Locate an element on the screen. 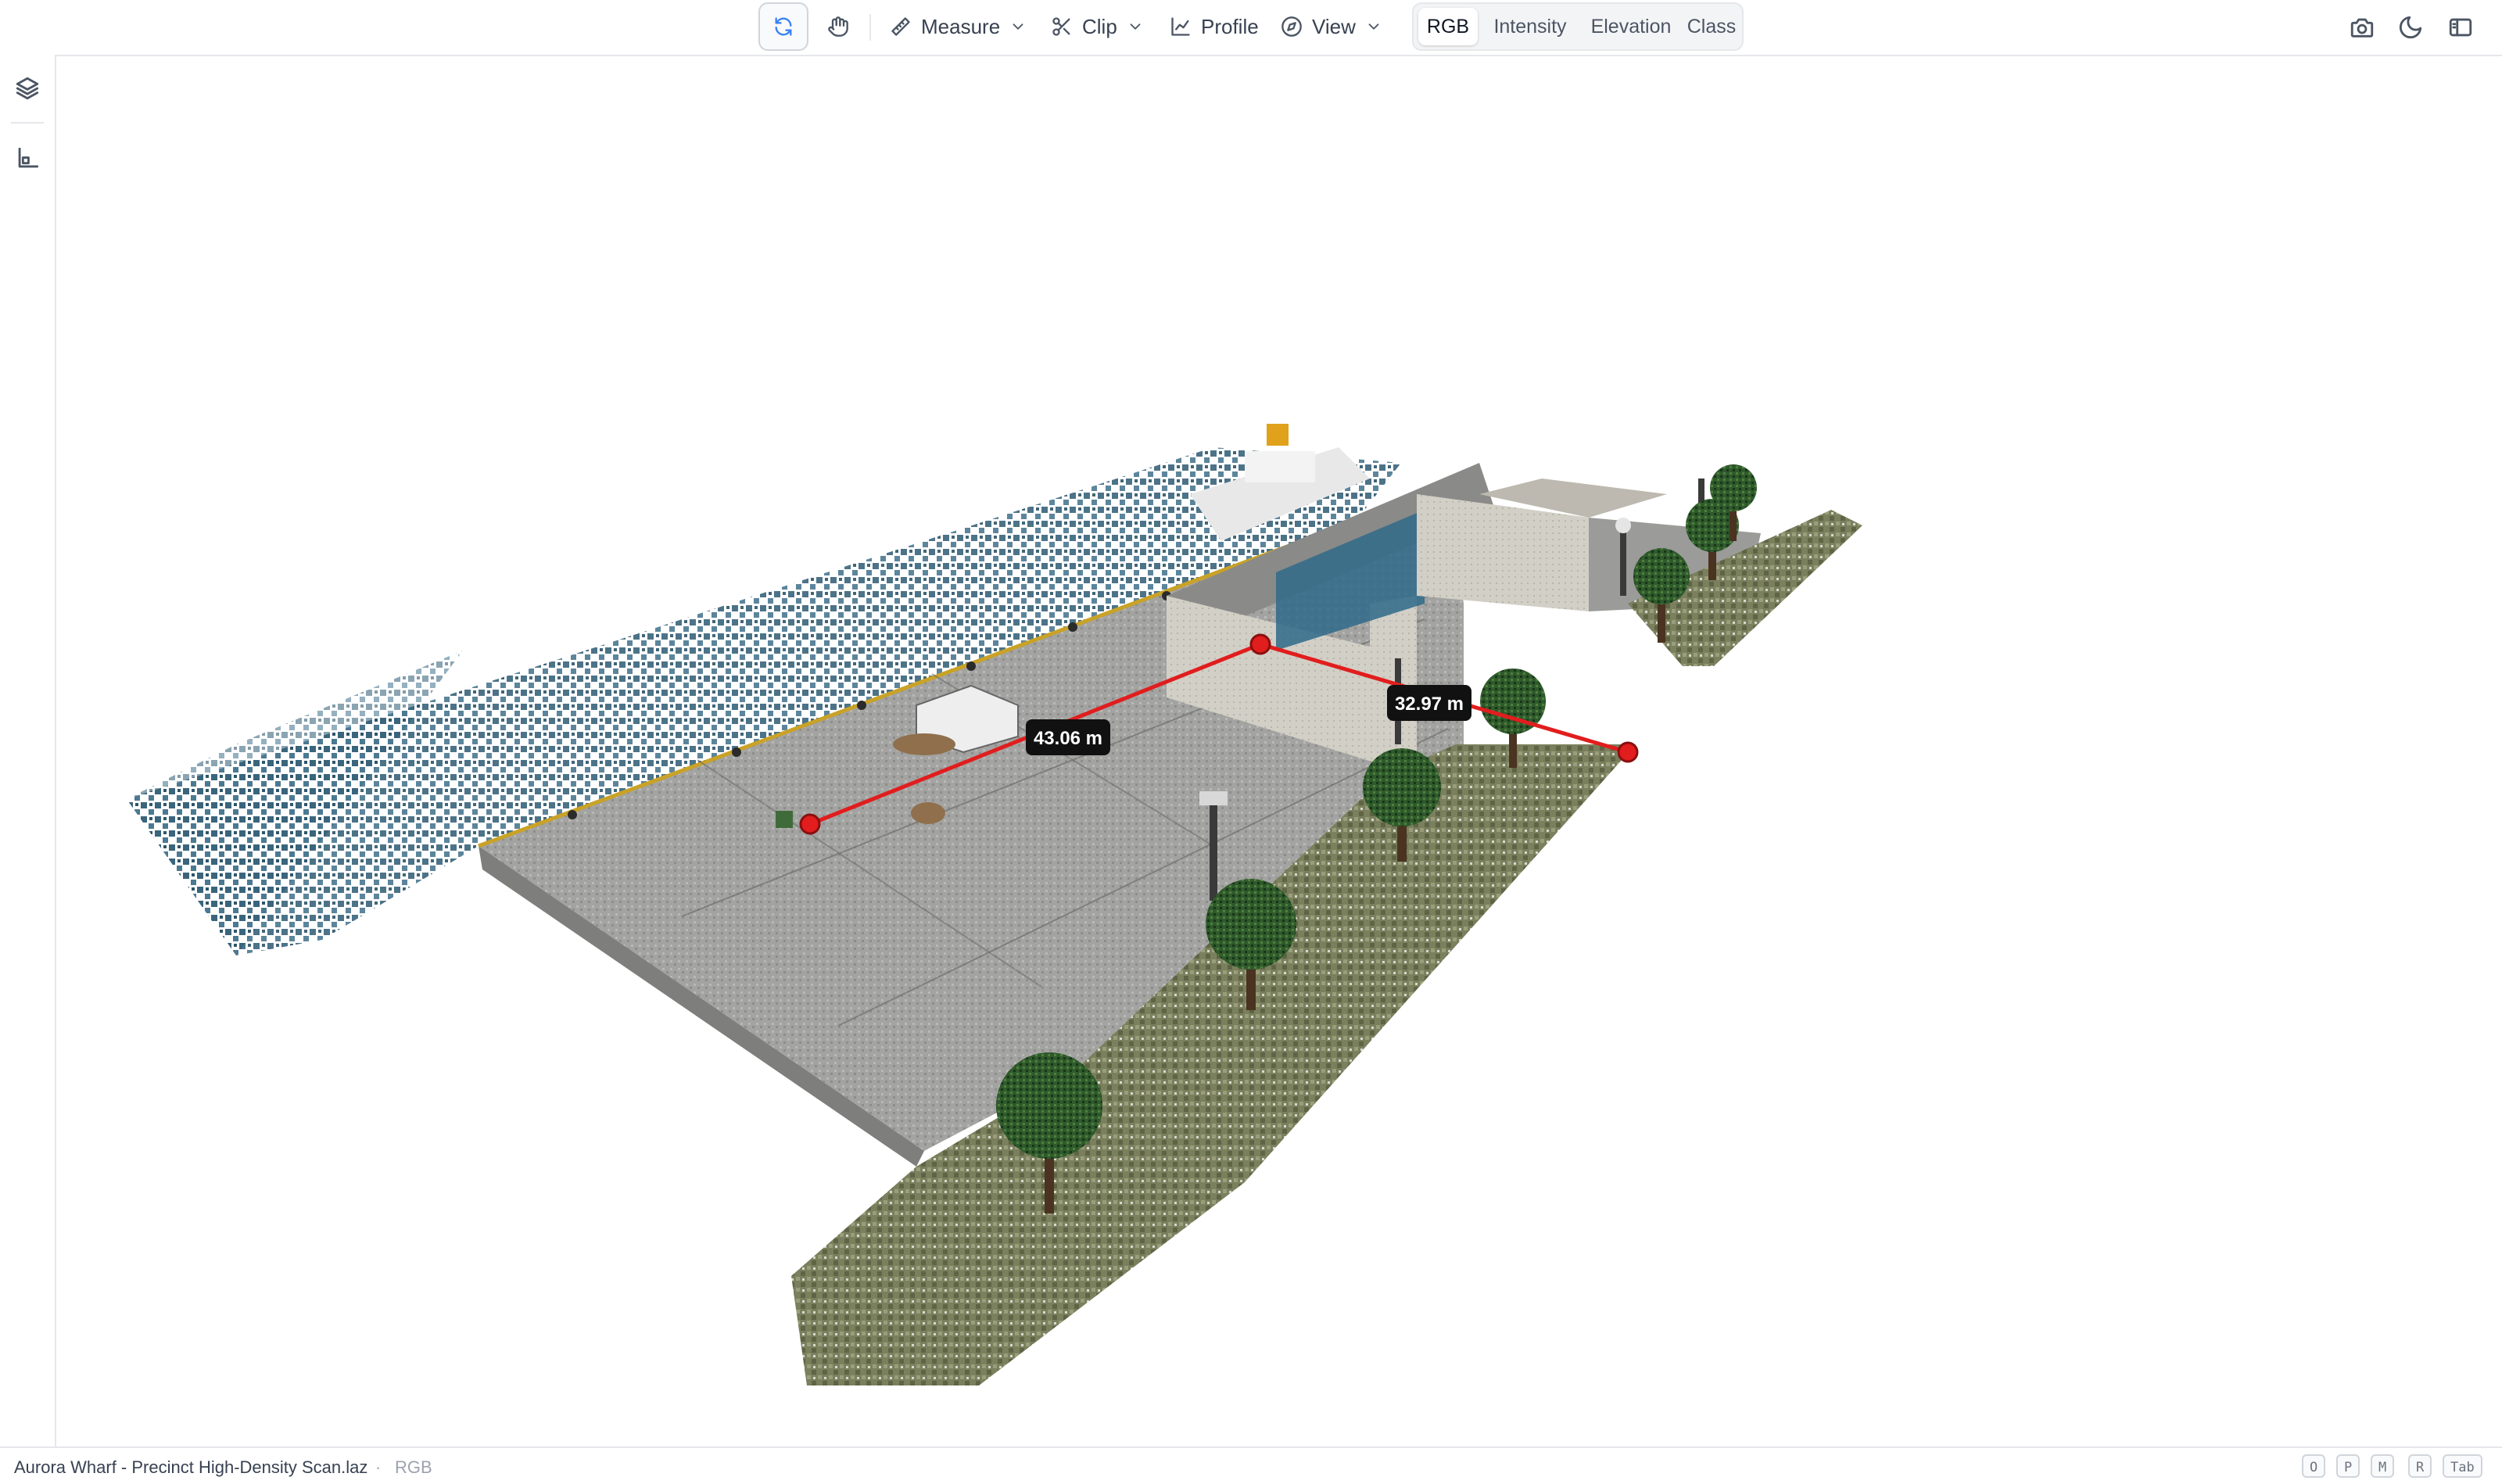  color-mode-rgb: RGB is located at coordinates (1448, 26).